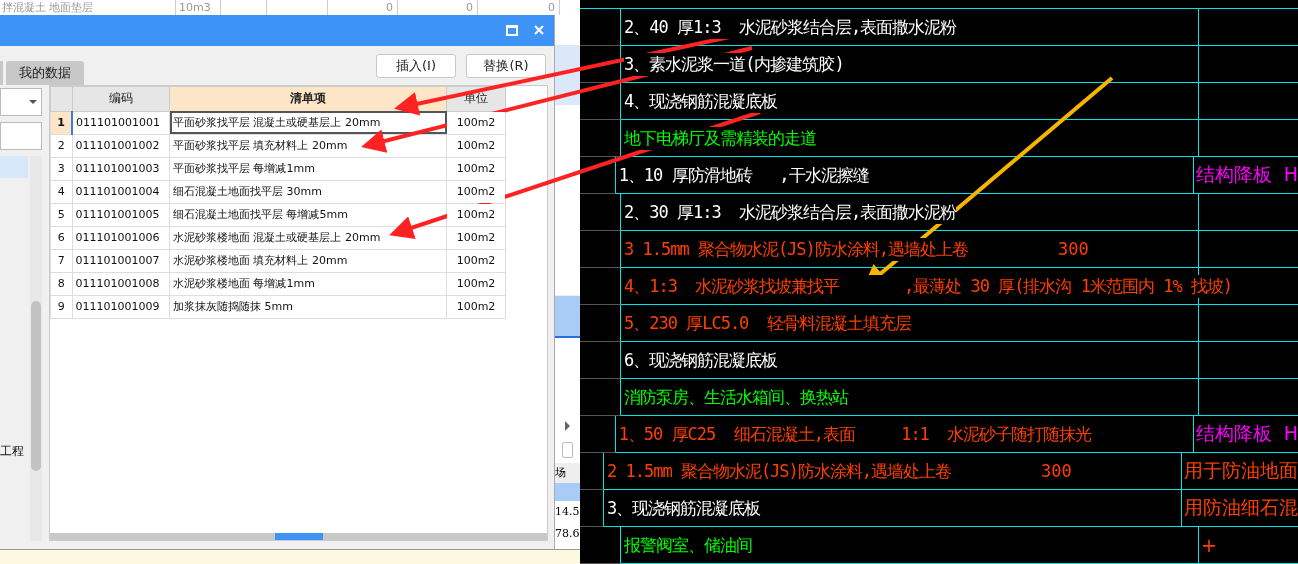 The width and height of the screenshot is (1298, 564). What do you see at coordinates (506, 65) in the screenshot?
I see `action-button: 替换(R)` at bounding box center [506, 65].